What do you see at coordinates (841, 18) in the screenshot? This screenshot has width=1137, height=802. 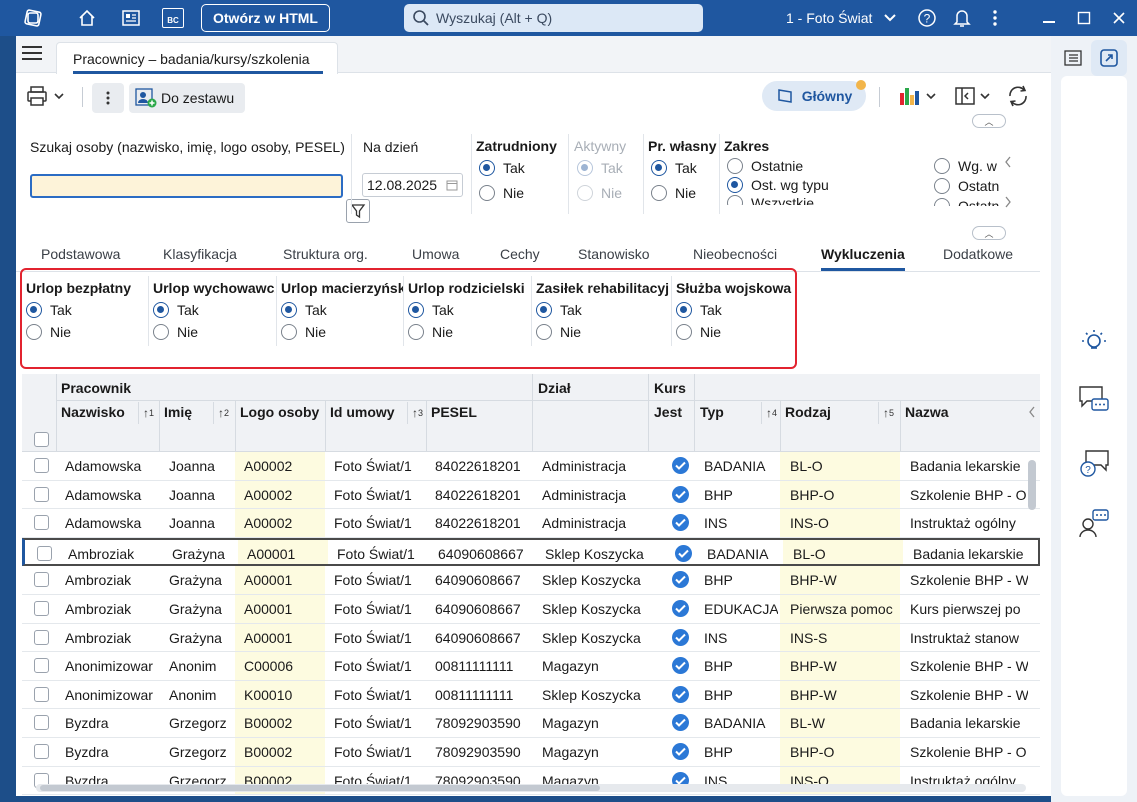 I see `company-selector: 1 - Foto Świat` at bounding box center [841, 18].